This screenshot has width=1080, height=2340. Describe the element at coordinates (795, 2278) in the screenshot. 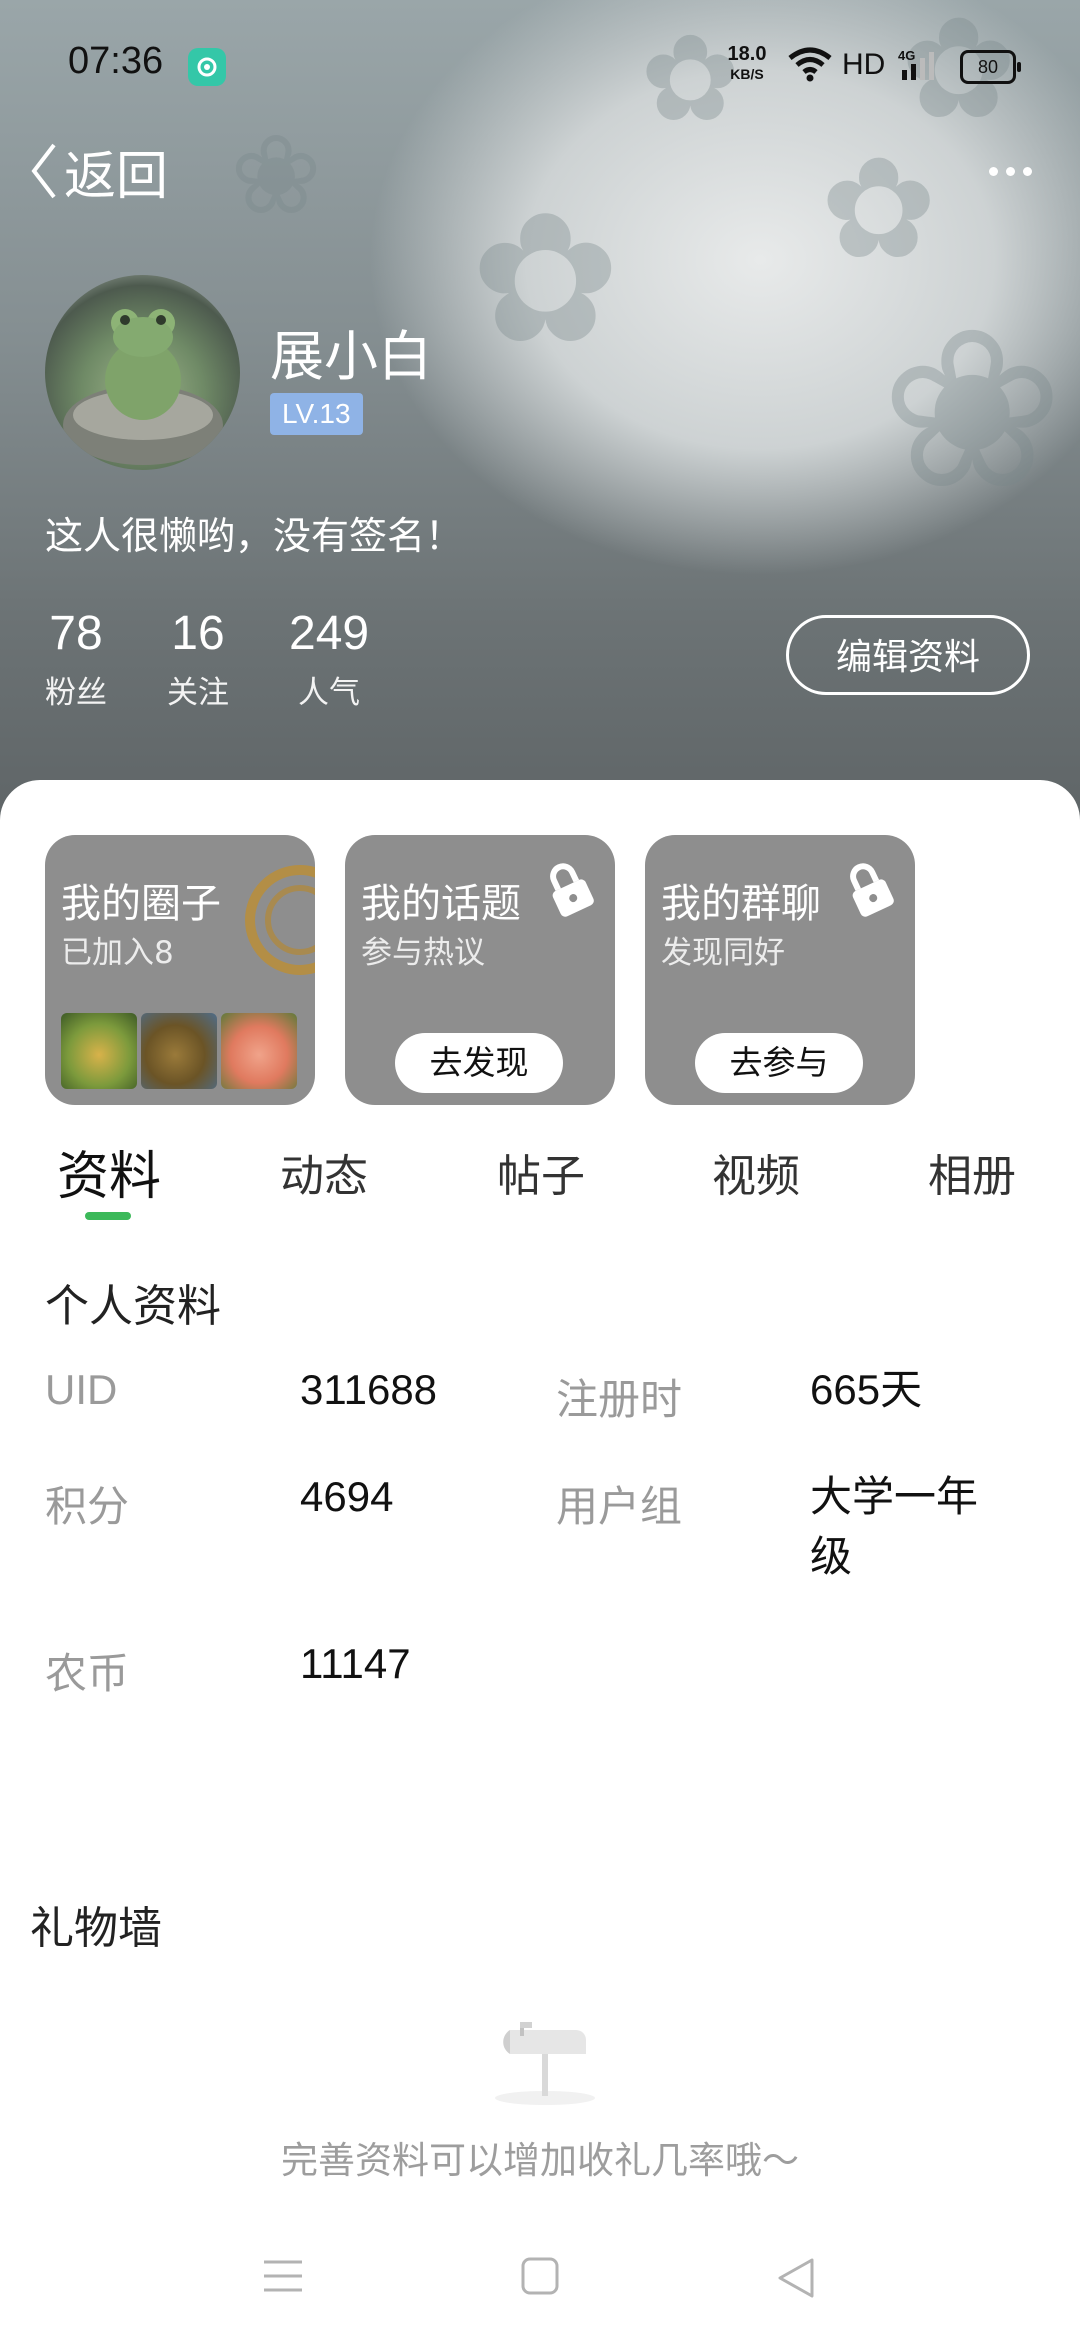

I see `back-triangle-icon` at that location.